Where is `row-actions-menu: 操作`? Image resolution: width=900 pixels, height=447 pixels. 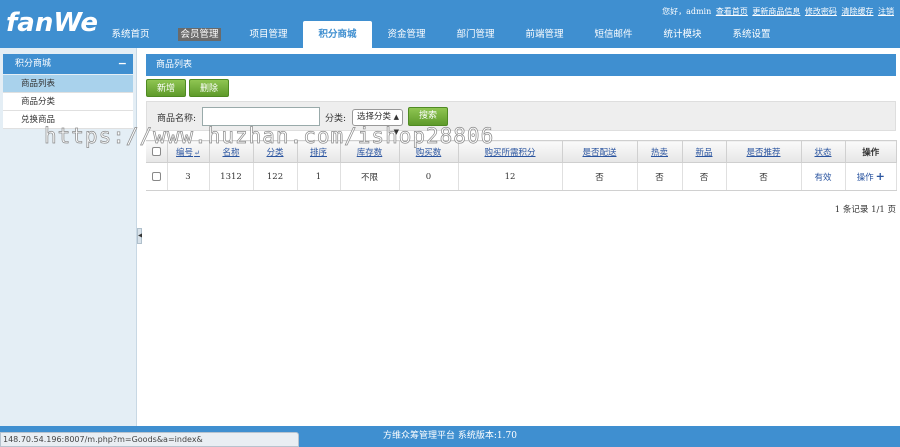 row-actions-menu: 操作 is located at coordinates (865, 178).